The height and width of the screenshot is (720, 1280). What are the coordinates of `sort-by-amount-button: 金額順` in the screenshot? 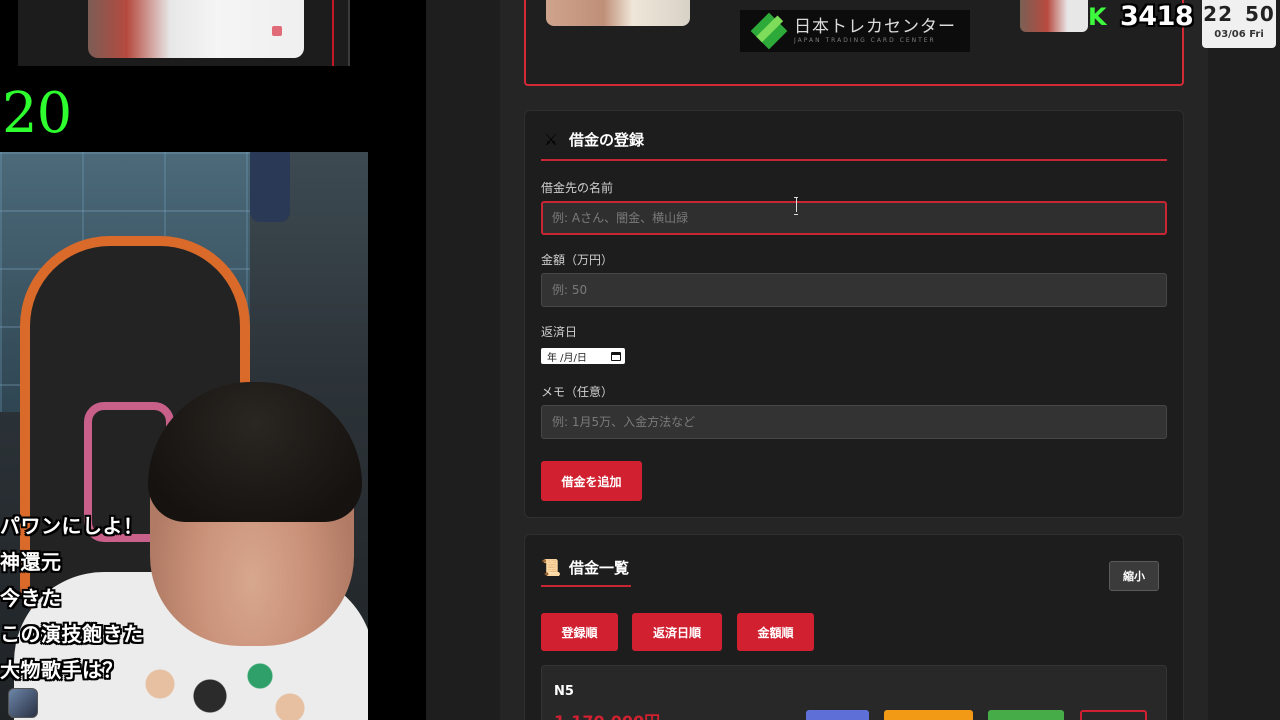 It's located at (775, 632).